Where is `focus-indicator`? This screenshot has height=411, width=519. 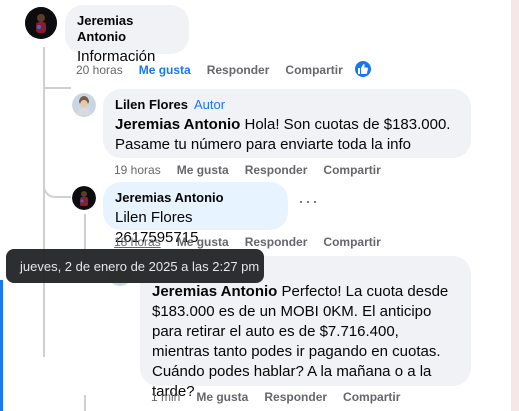
focus-indicator is located at coordinates (1, 345).